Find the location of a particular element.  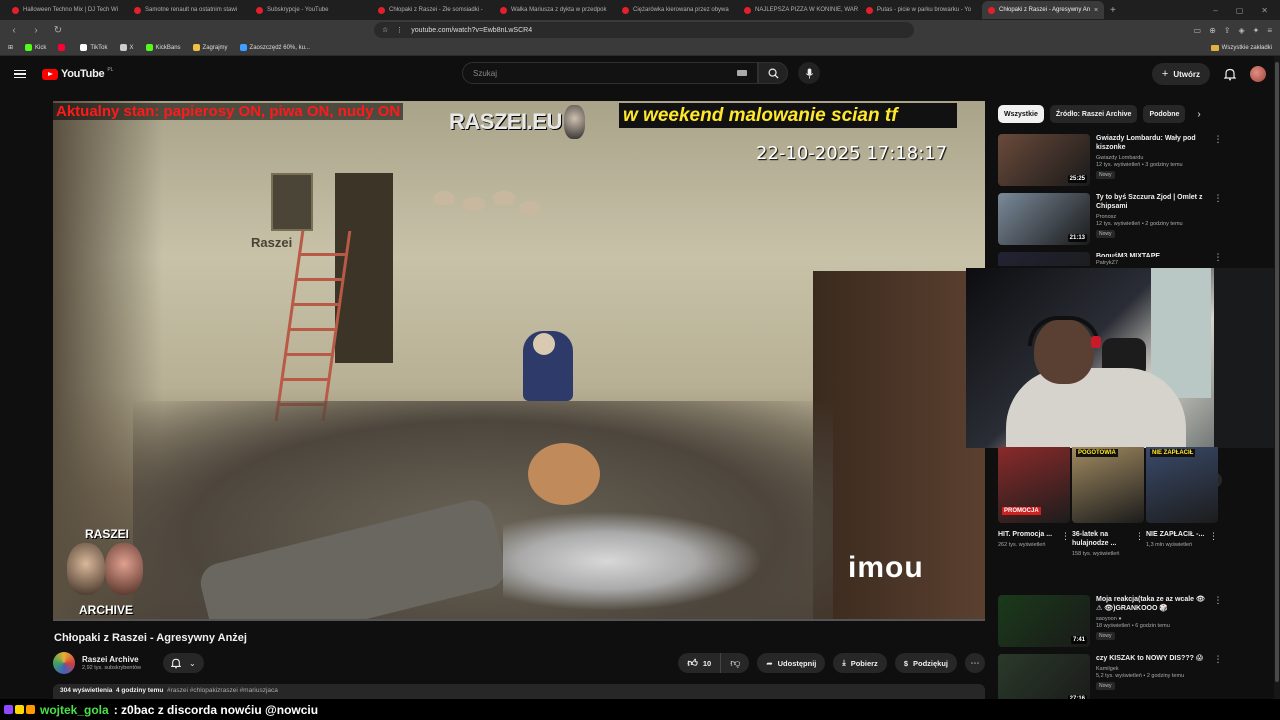

browser-tab: Chłopaki z Raszei - Agresywny An × is located at coordinates (1043, 10).